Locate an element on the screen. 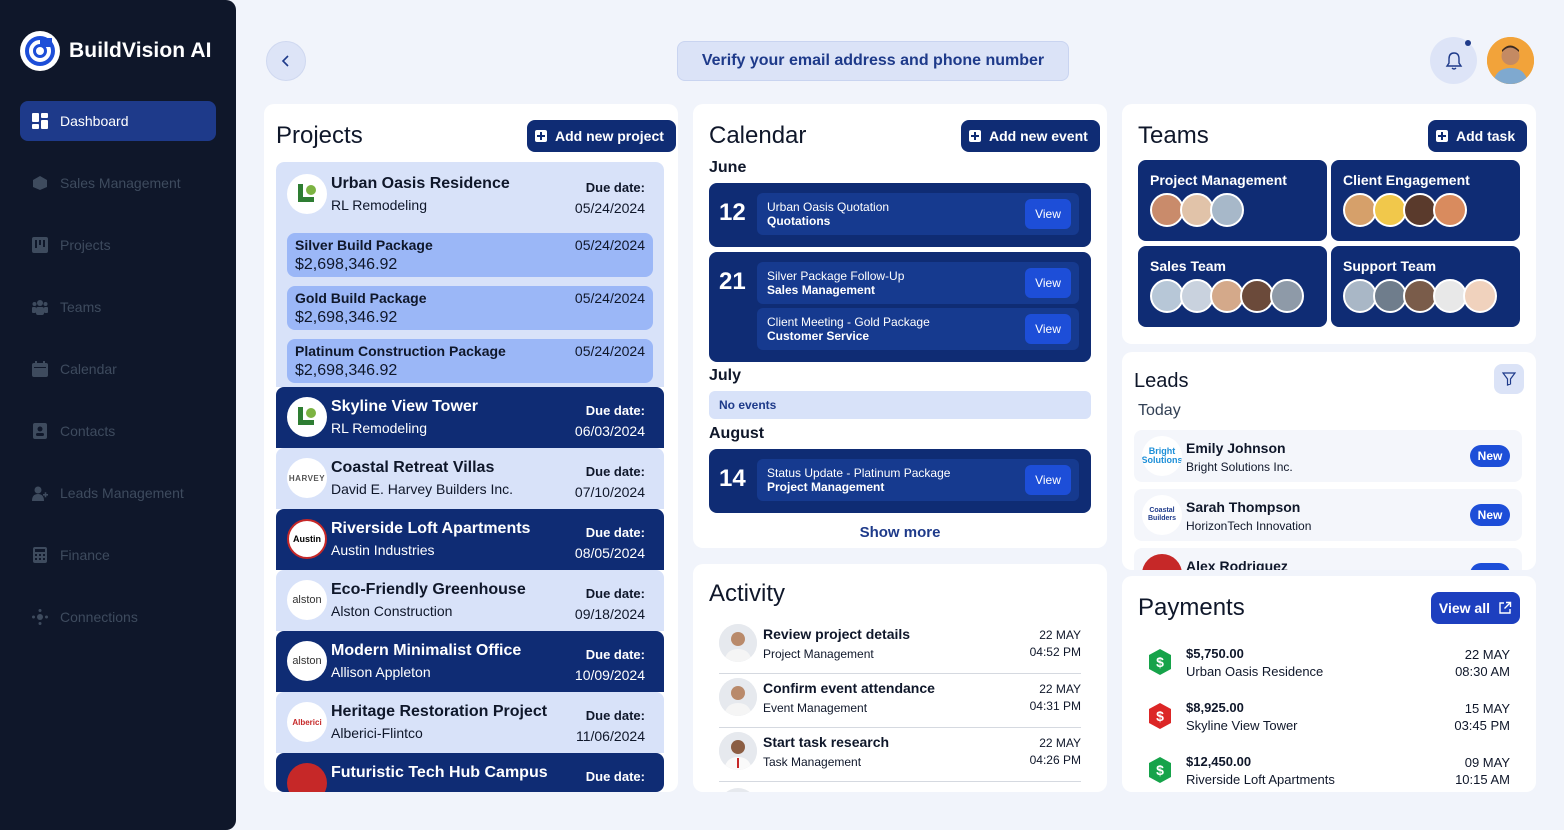 Image resolution: width=1564 pixels, height=830 pixels. sidebar-item-leads-management: Leads Management is located at coordinates (118, 493).